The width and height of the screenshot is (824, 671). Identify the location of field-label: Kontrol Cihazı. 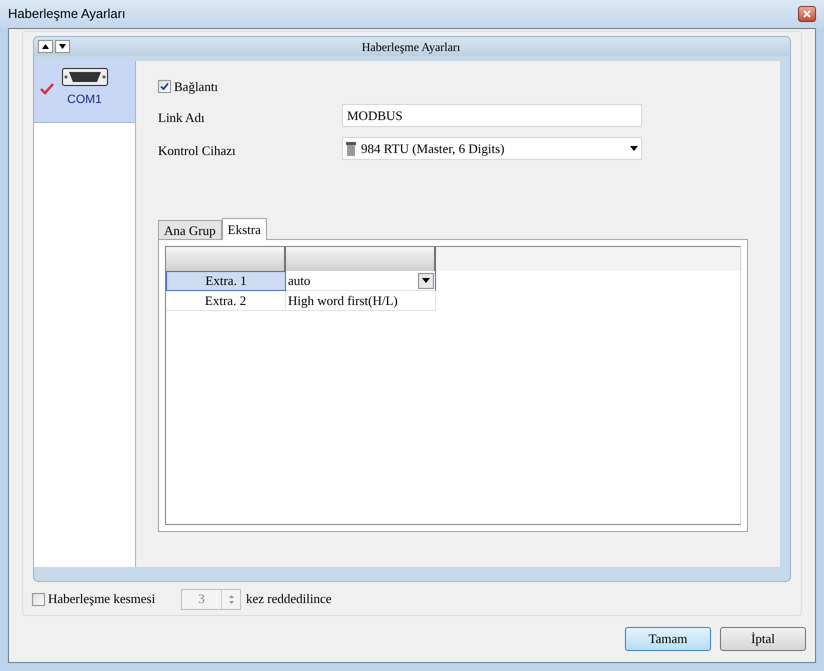
(197, 151).